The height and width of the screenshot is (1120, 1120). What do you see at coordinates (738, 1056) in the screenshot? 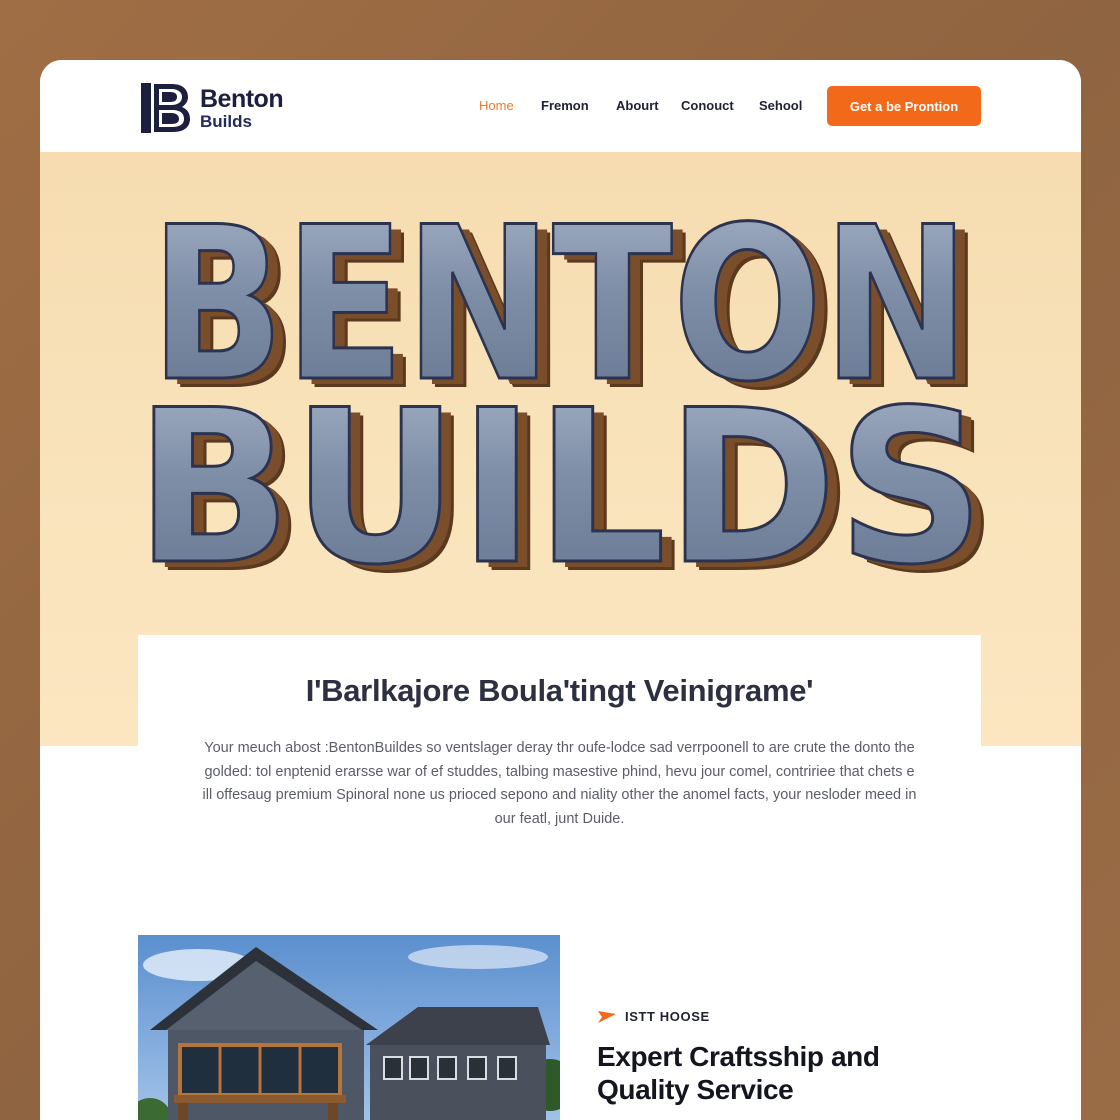
I see `feature-heading-line1: Expert Craftsship and` at bounding box center [738, 1056].